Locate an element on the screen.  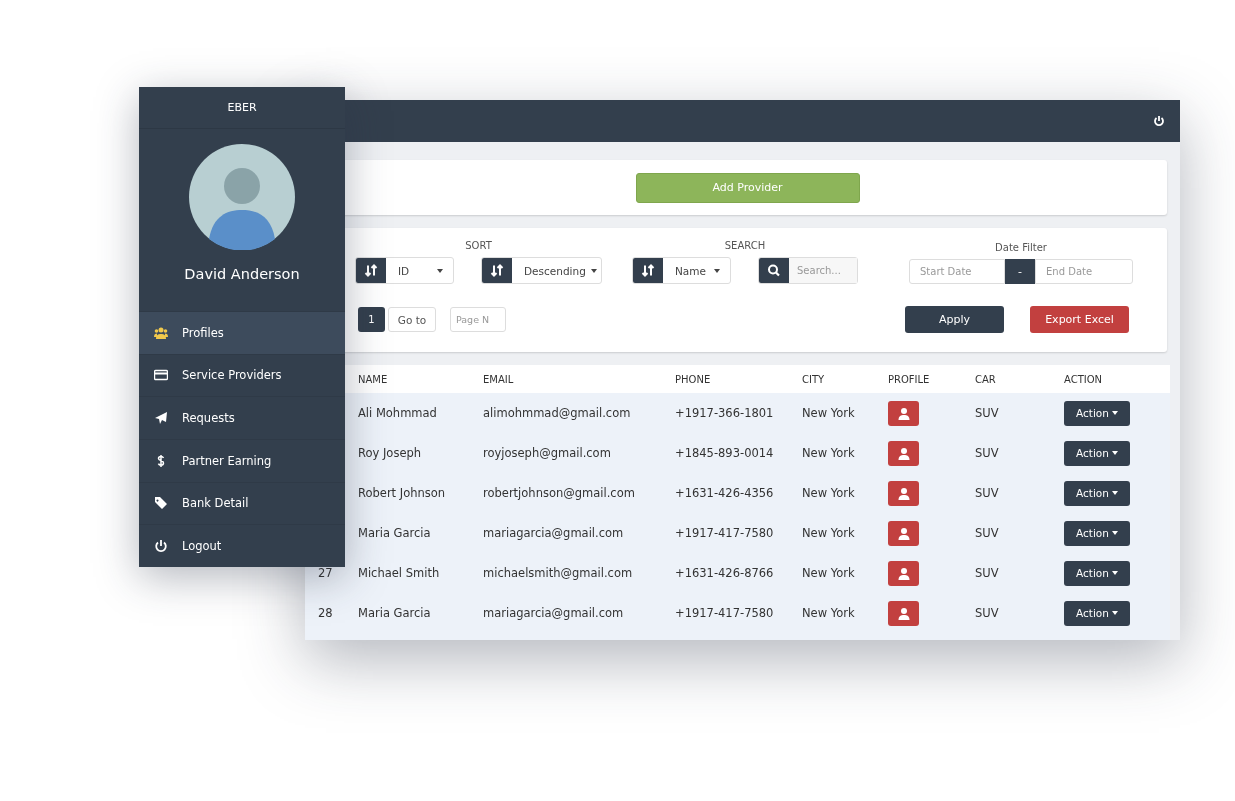
menu-item: Partner Earning is located at coordinates (242, 460).